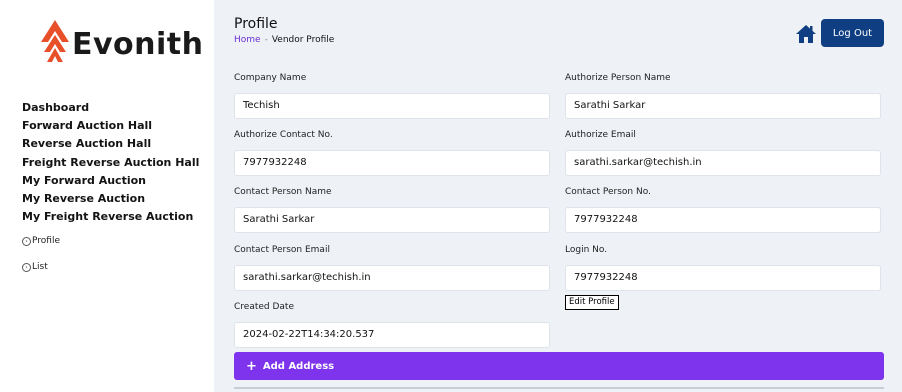 The height and width of the screenshot is (392, 902). Describe the element at coordinates (723, 106) in the screenshot. I see `authorize-person-name-field: Sarathi Sarkar` at that location.